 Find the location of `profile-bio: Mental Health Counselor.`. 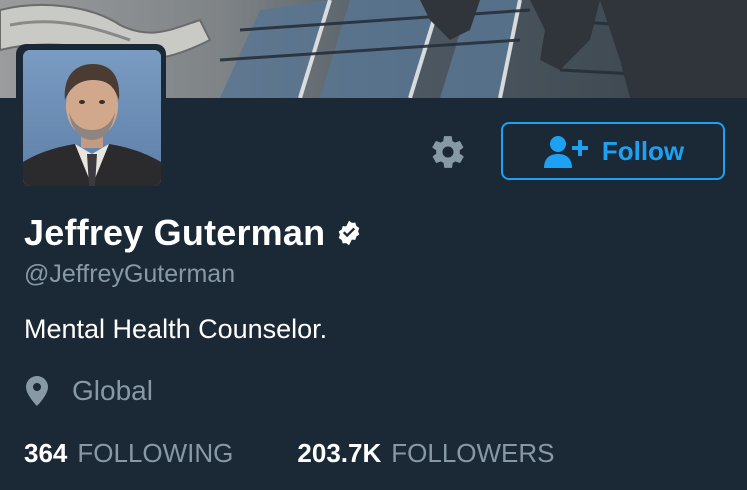

profile-bio: Mental Health Counselor. is located at coordinates (176, 329).